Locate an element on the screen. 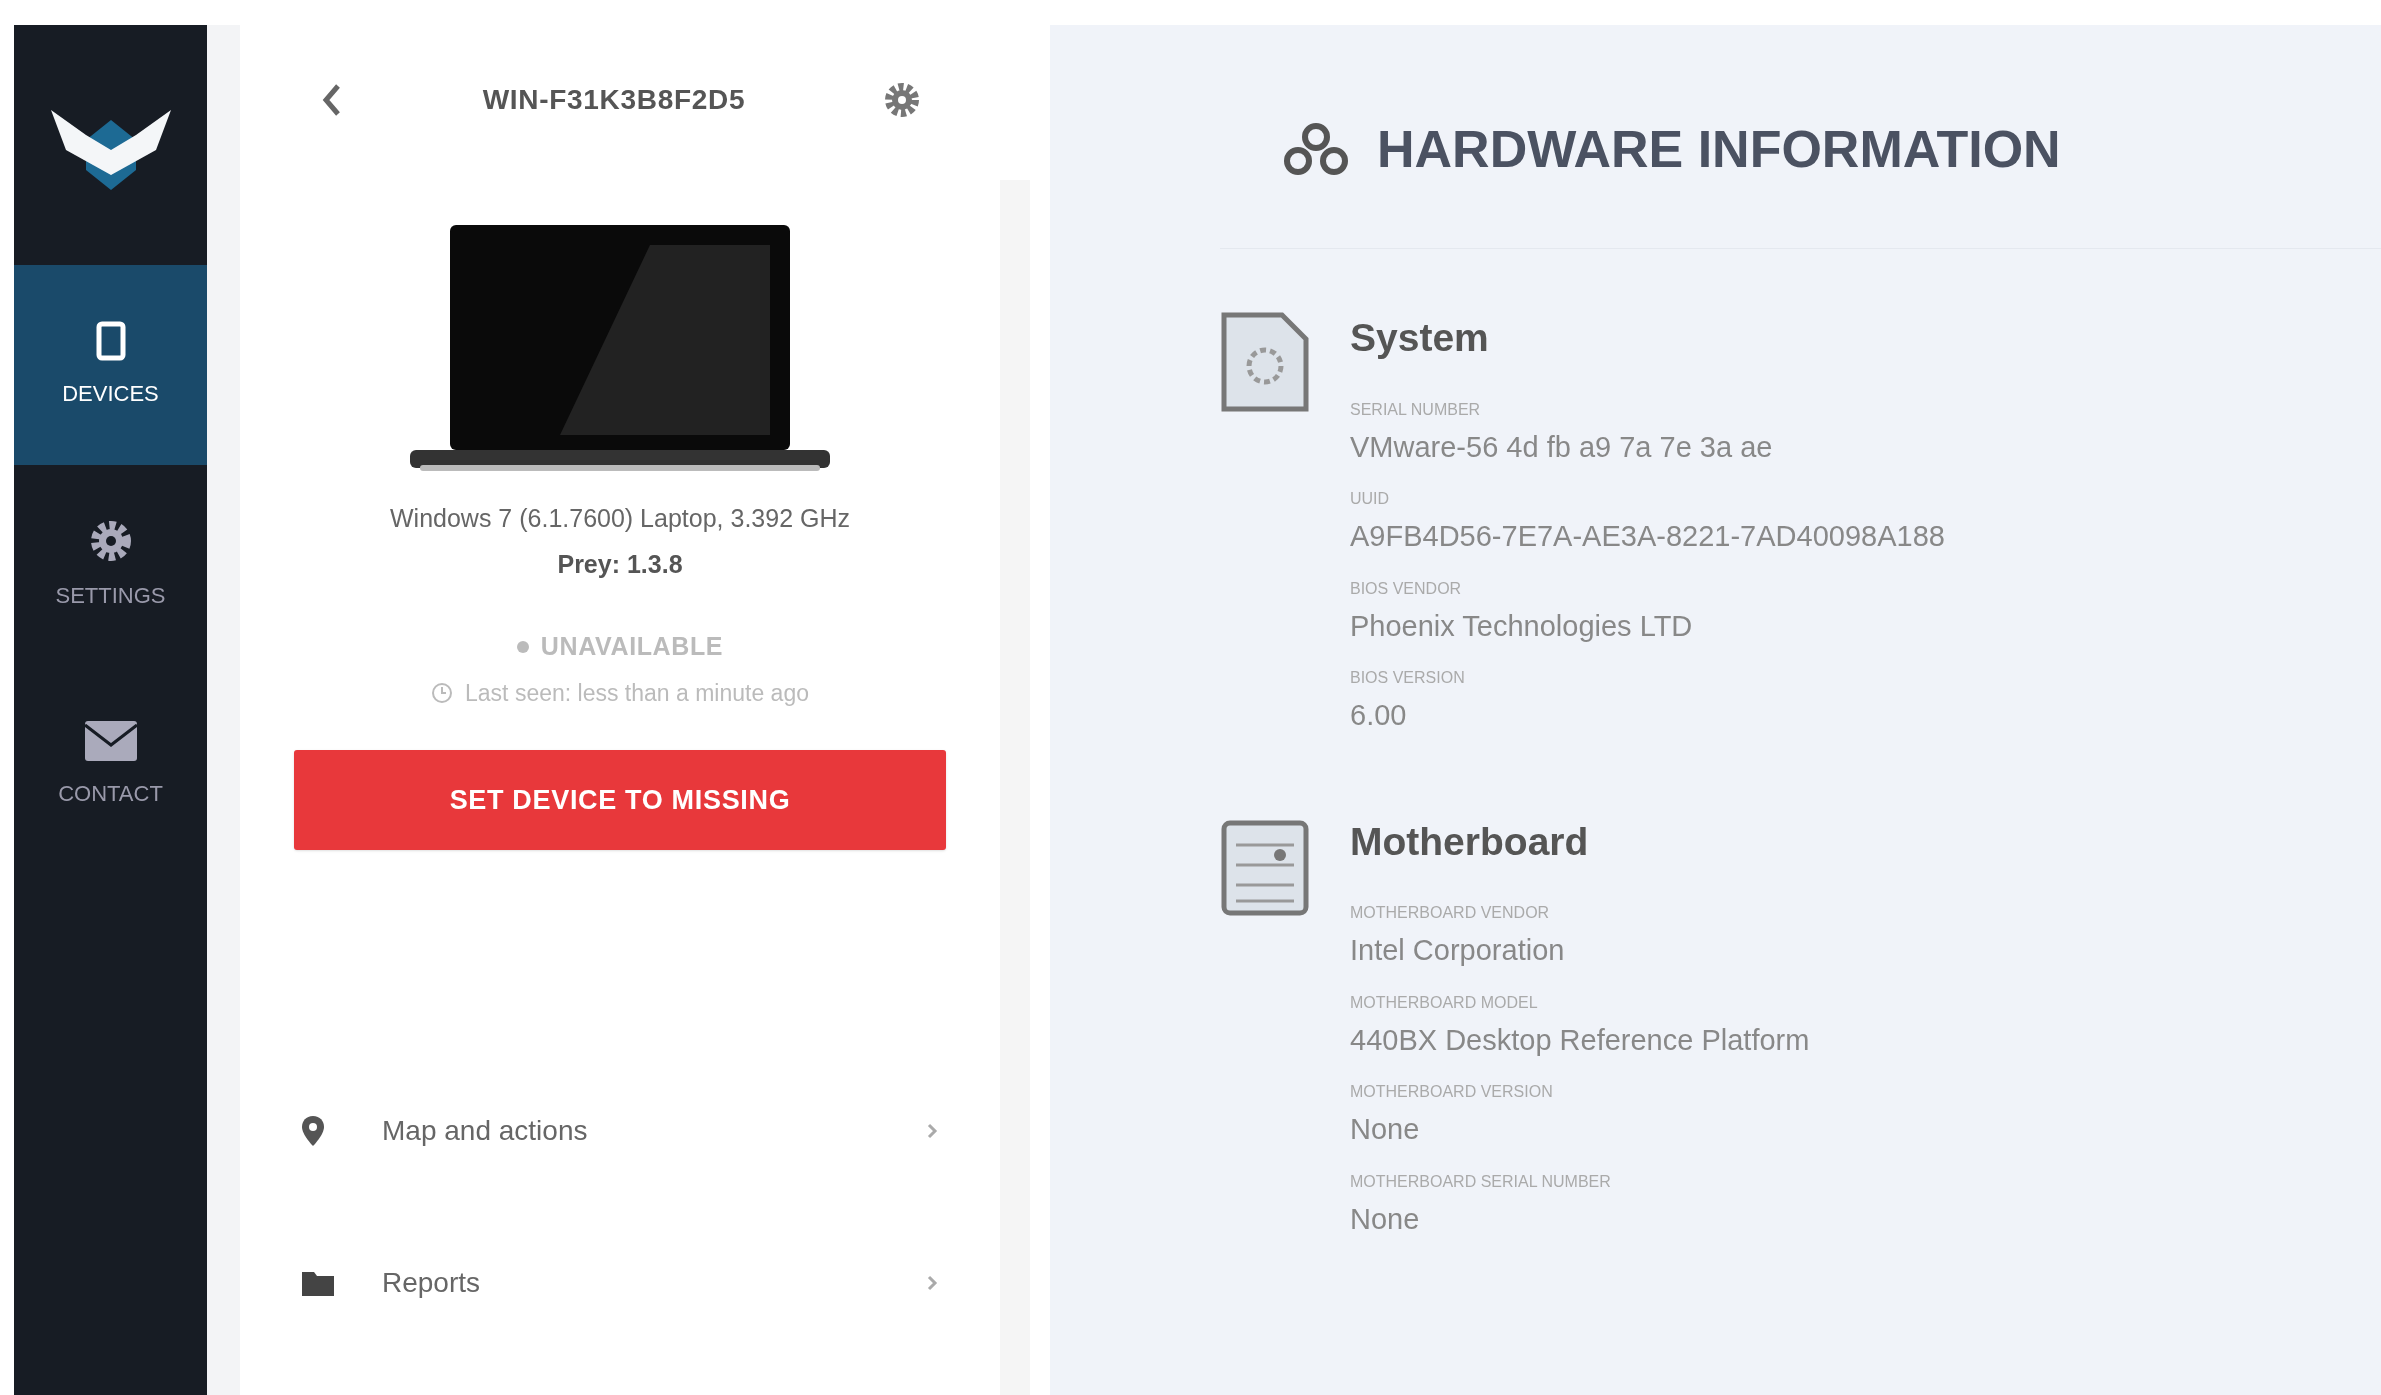 This screenshot has height=1395, width=2381. map-pin-icon is located at coordinates (313, 1131).